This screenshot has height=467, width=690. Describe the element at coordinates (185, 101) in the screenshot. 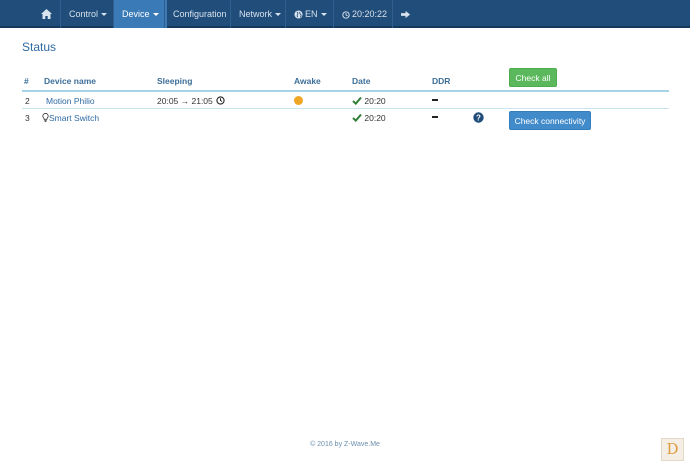

I see `sleeping-interval-text: 20:05 → 21:05` at that location.